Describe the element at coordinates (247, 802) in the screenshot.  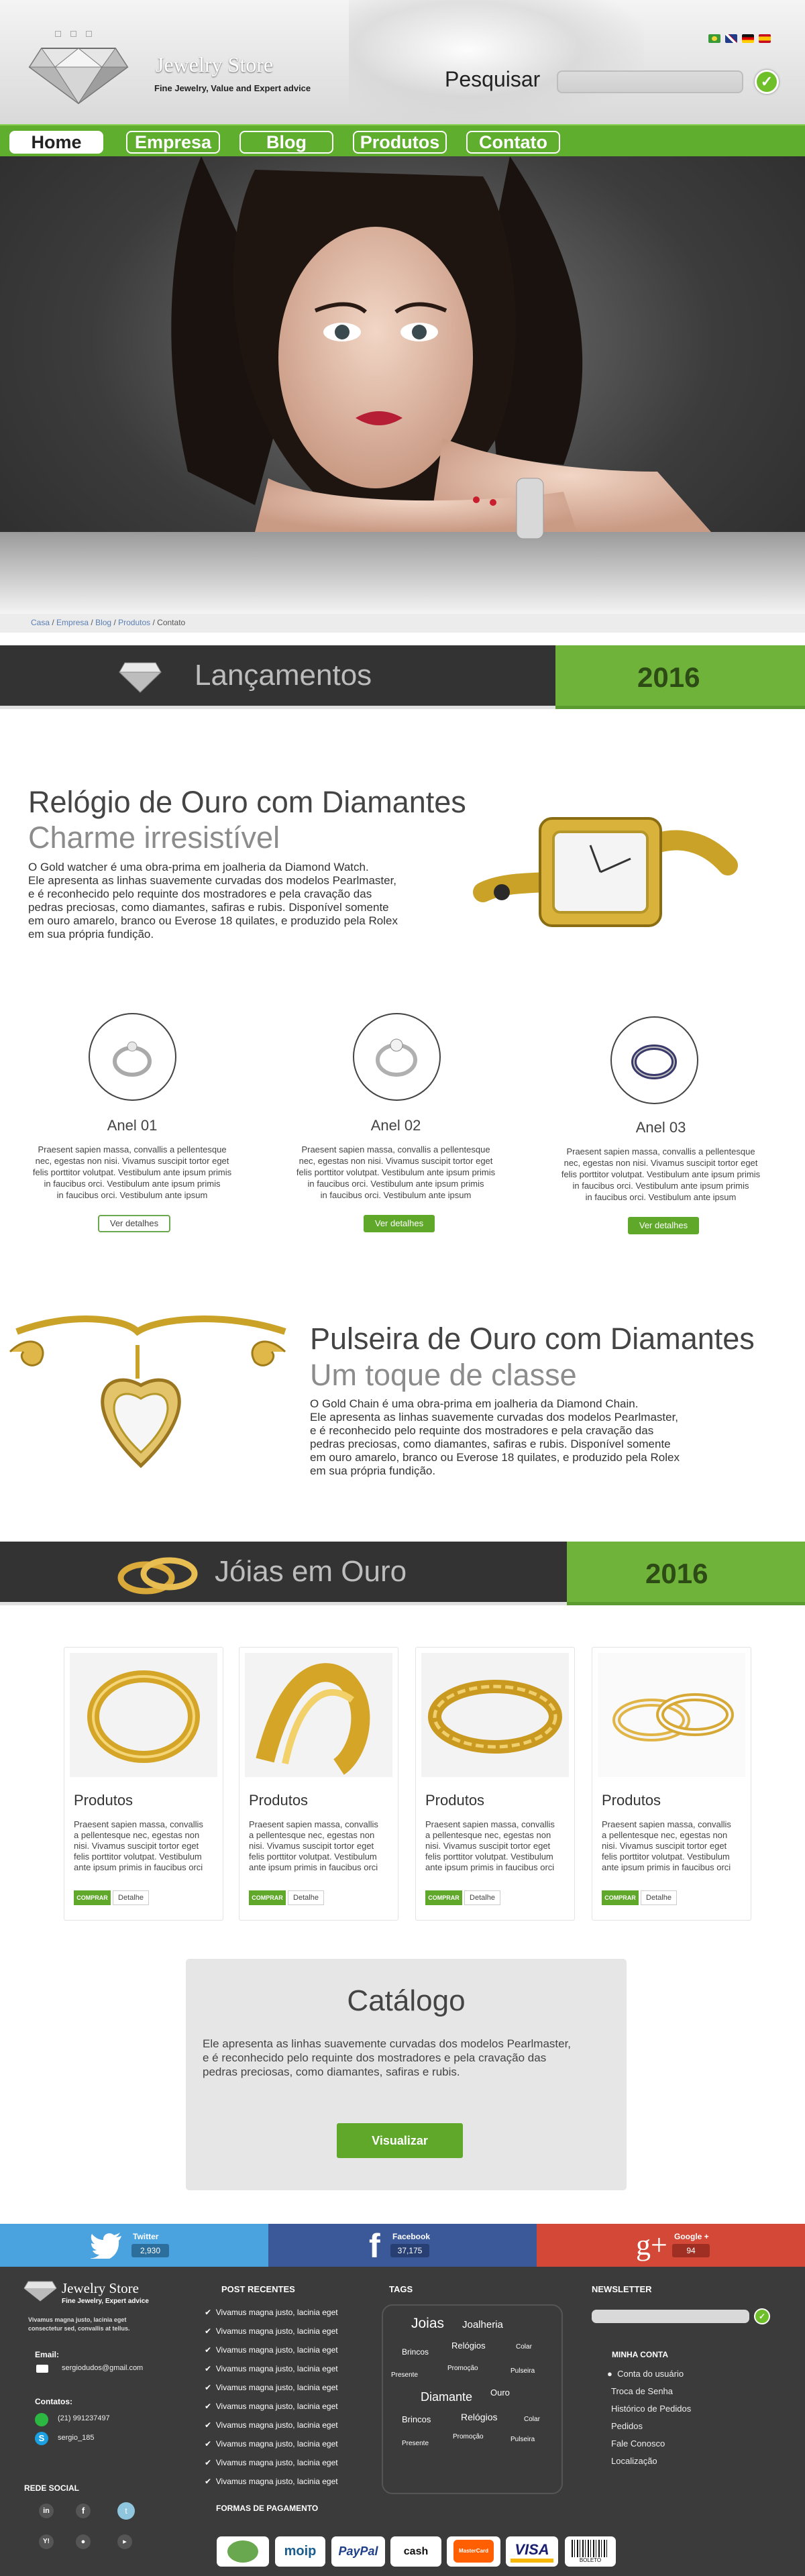
I see `watch-title: Relógio de Ouro com Diamantes` at that location.